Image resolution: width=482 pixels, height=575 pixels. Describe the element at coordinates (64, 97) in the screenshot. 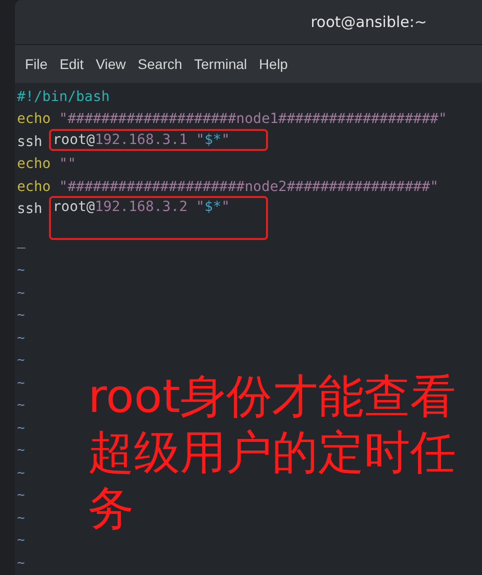

I see `code-line: #!/bin/bash` at that location.